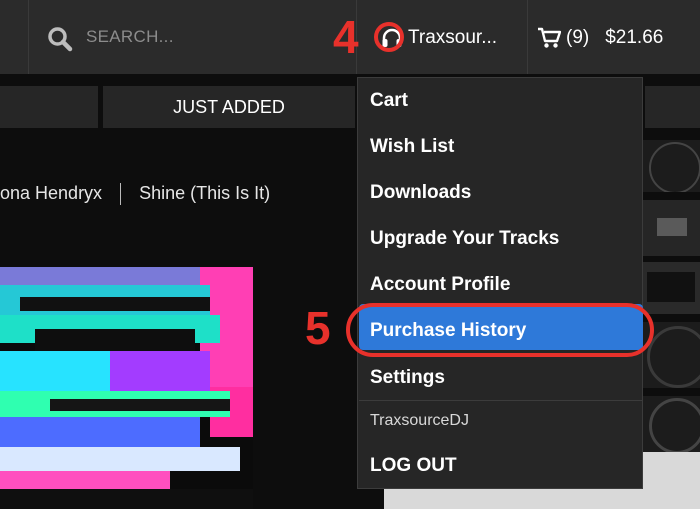 The height and width of the screenshot is (509, 700). Describe the element at coordinates (500, 330) in the screenshot. I see `annotation-circle-purchase-history` at that location.